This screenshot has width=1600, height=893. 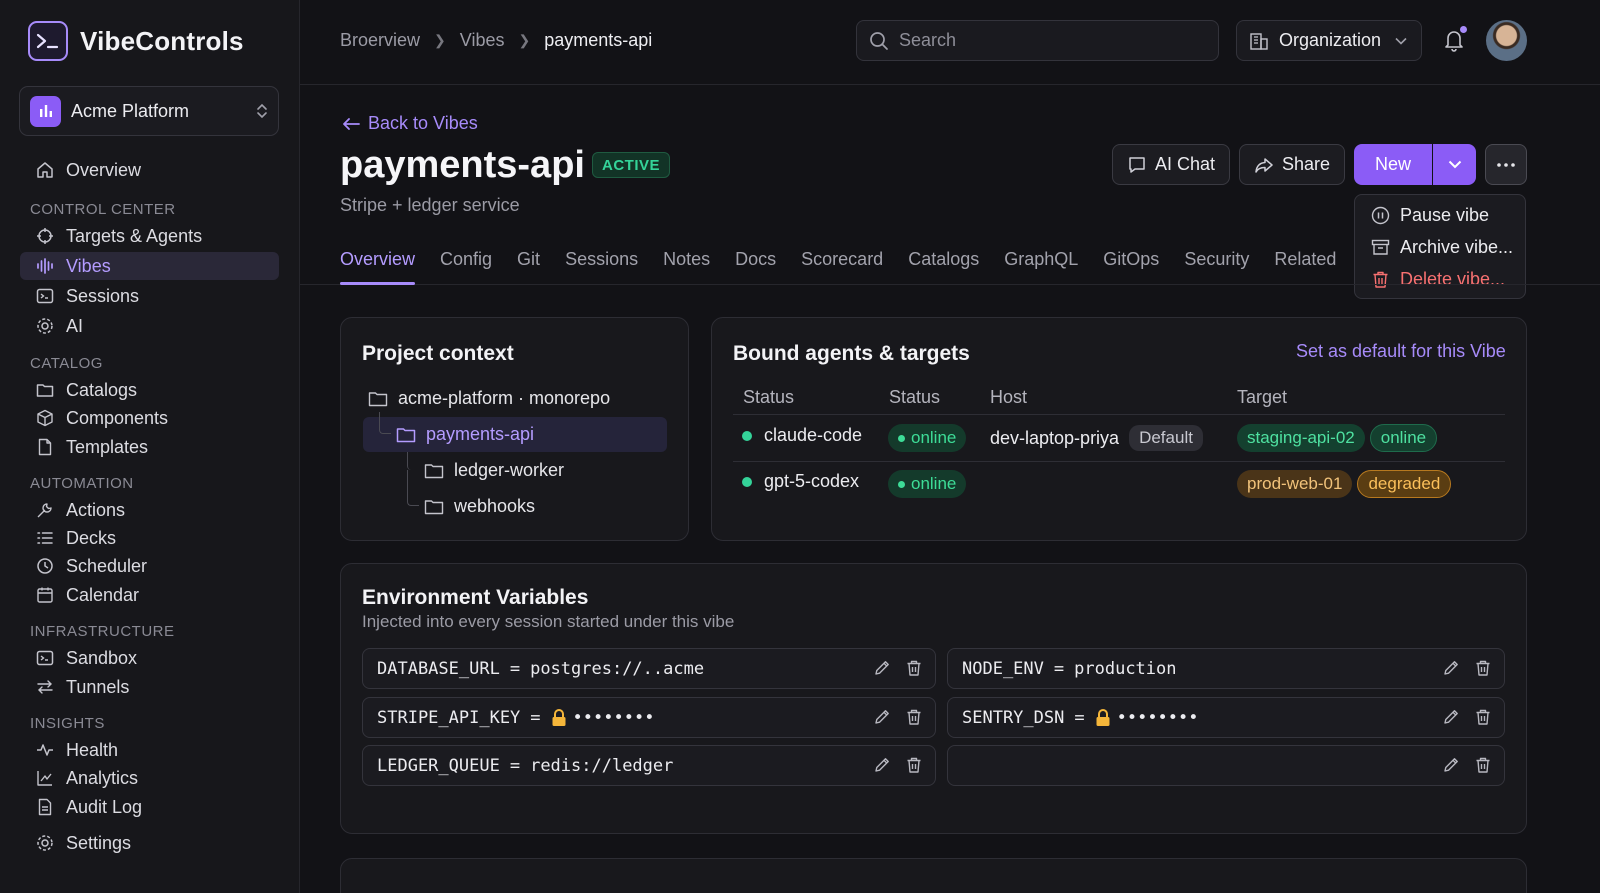 I want to click on lock-icon, so click(x=1103, y=717).